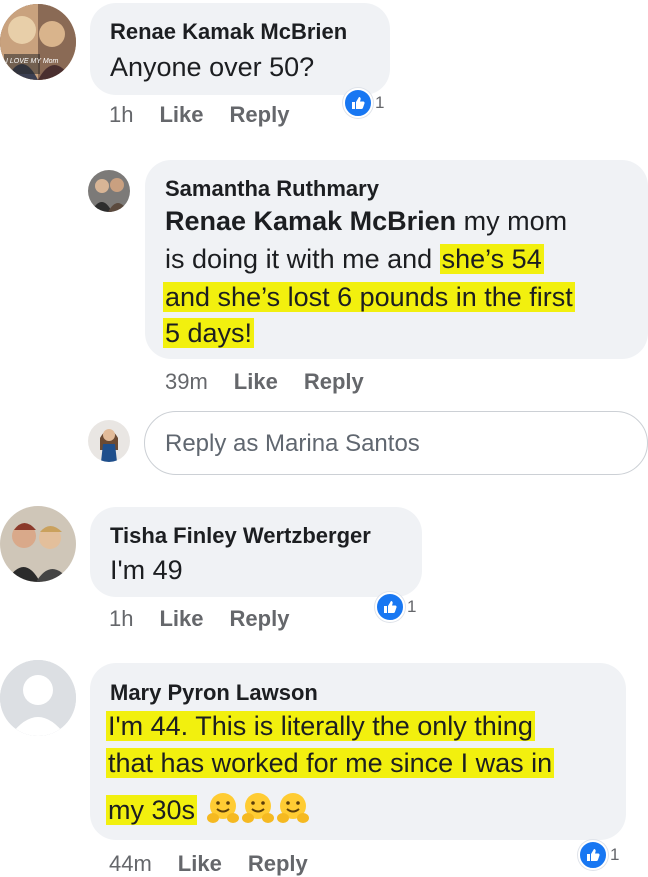  I want to click on comment-line: Renae Kamak McBrien my mom, so click(366, 221).